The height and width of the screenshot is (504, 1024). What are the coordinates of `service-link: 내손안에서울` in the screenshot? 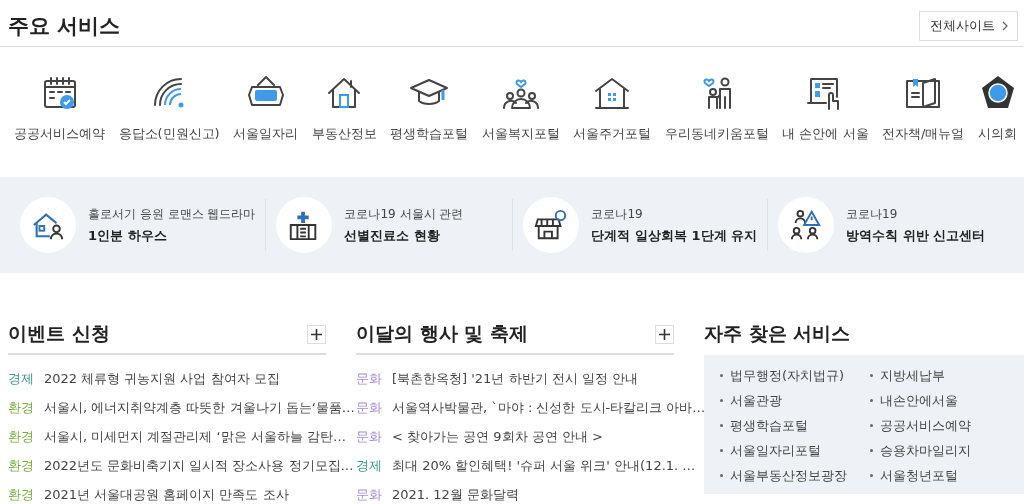 It's located at (919, 400).